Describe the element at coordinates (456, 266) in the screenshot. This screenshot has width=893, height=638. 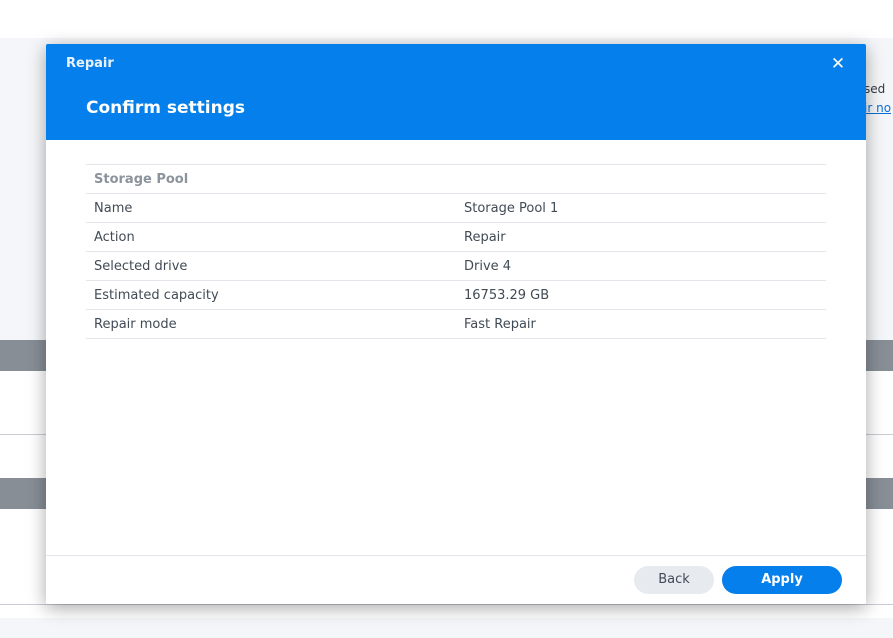
I see `settings-row: Selected drive Drive 4` at that location.